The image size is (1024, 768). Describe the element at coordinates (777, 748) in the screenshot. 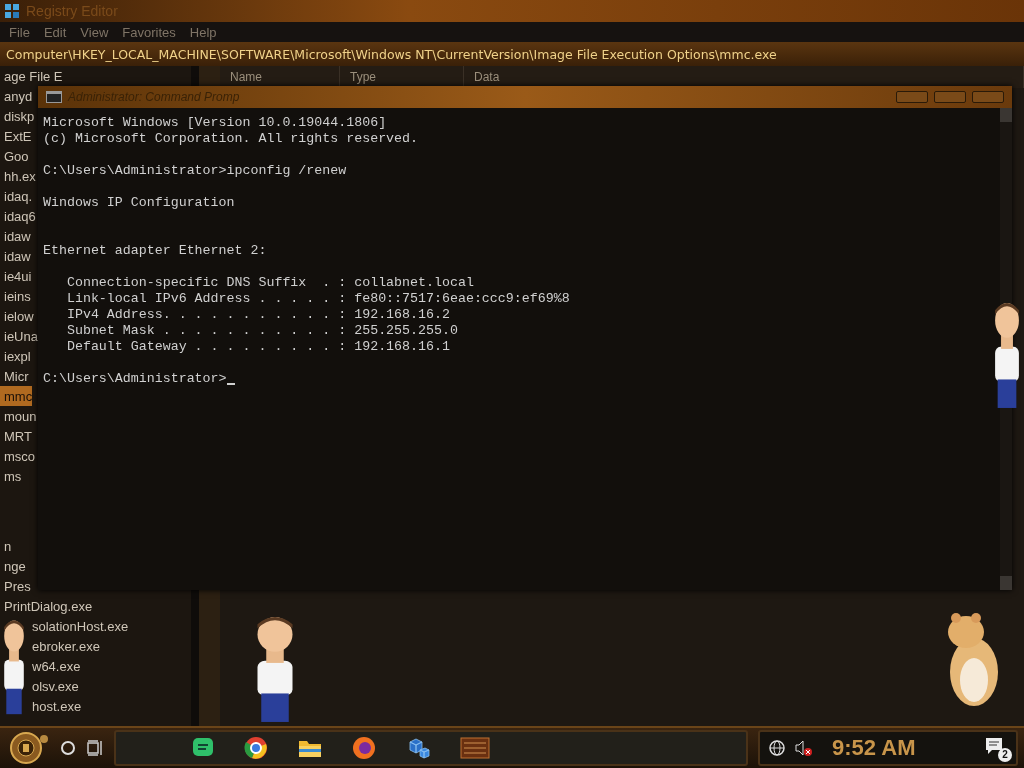

I see `network-globe-icon` at that location.